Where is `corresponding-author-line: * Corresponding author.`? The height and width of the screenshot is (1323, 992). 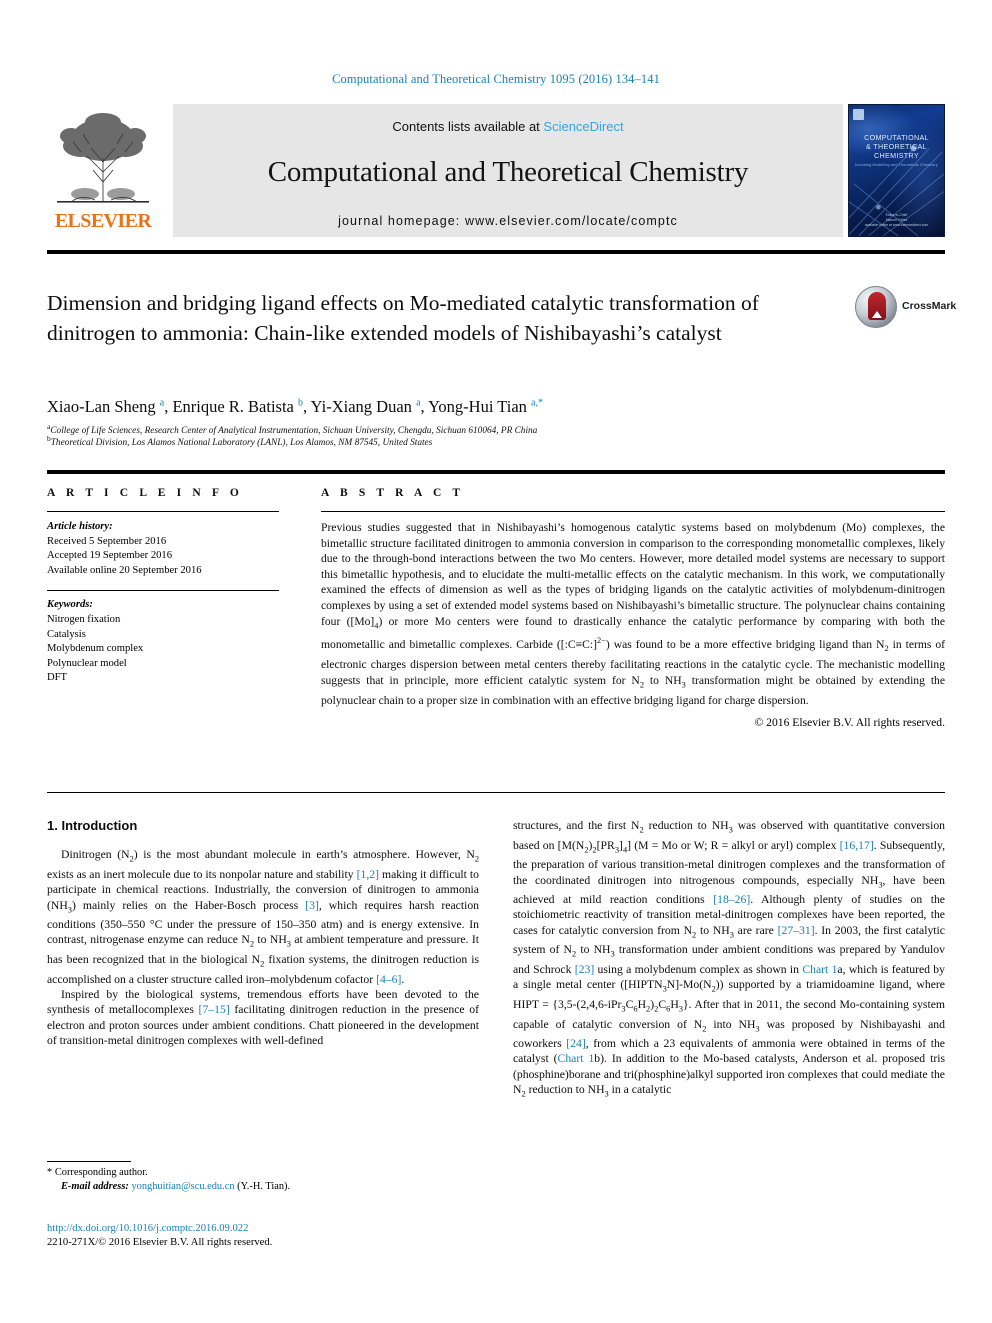 corresponding-author-line: * Corresponding author. is located at coordinates (263, 1173).